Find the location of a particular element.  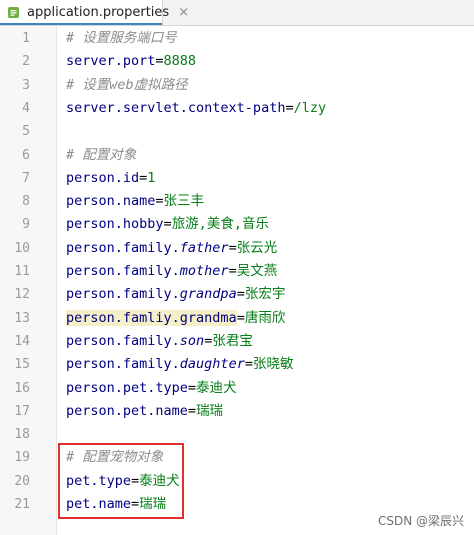

code-comment: # 设置web虚拟路径 is located at coordinates (127, 84).